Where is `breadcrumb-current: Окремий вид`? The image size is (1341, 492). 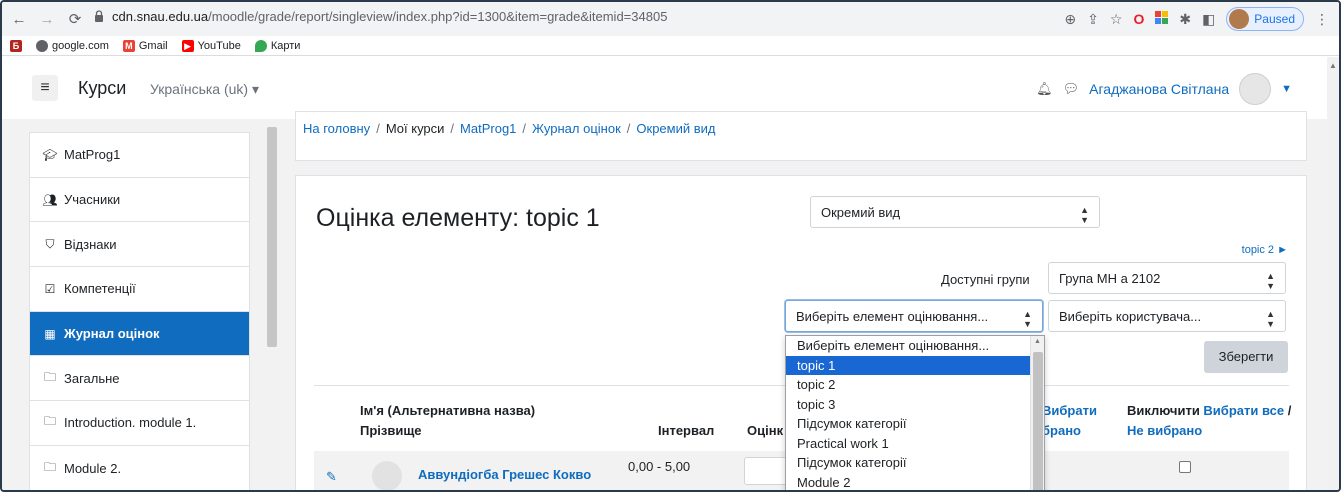
breadcrumb-current: Окремий вид is located at coordinates (675, 128).